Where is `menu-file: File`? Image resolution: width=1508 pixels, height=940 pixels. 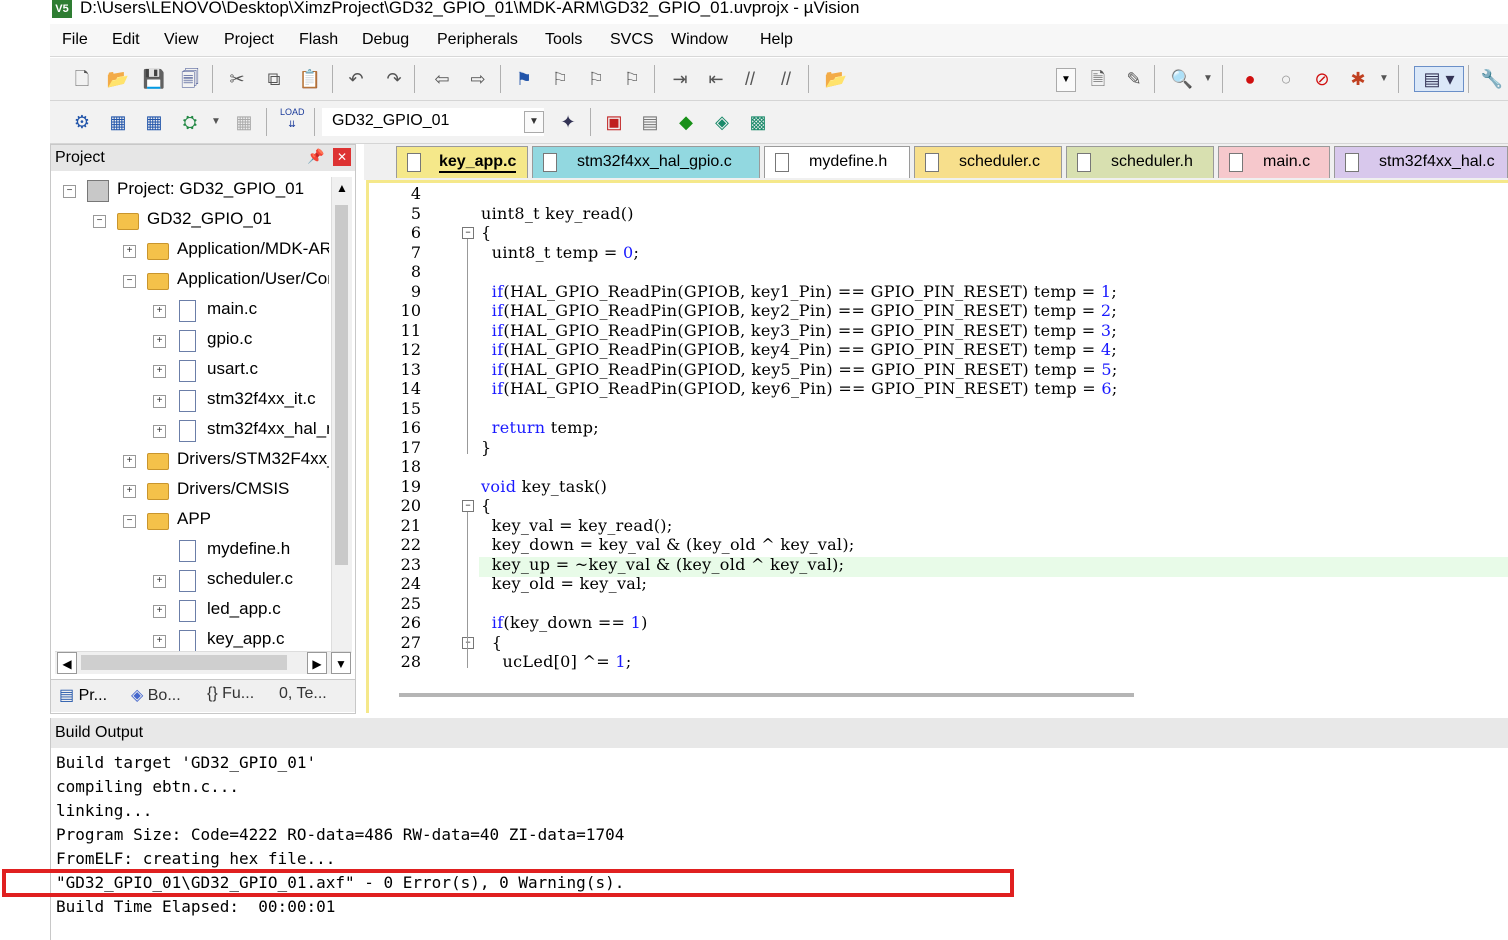 menu-file: File is located at coordinates (75, 40).